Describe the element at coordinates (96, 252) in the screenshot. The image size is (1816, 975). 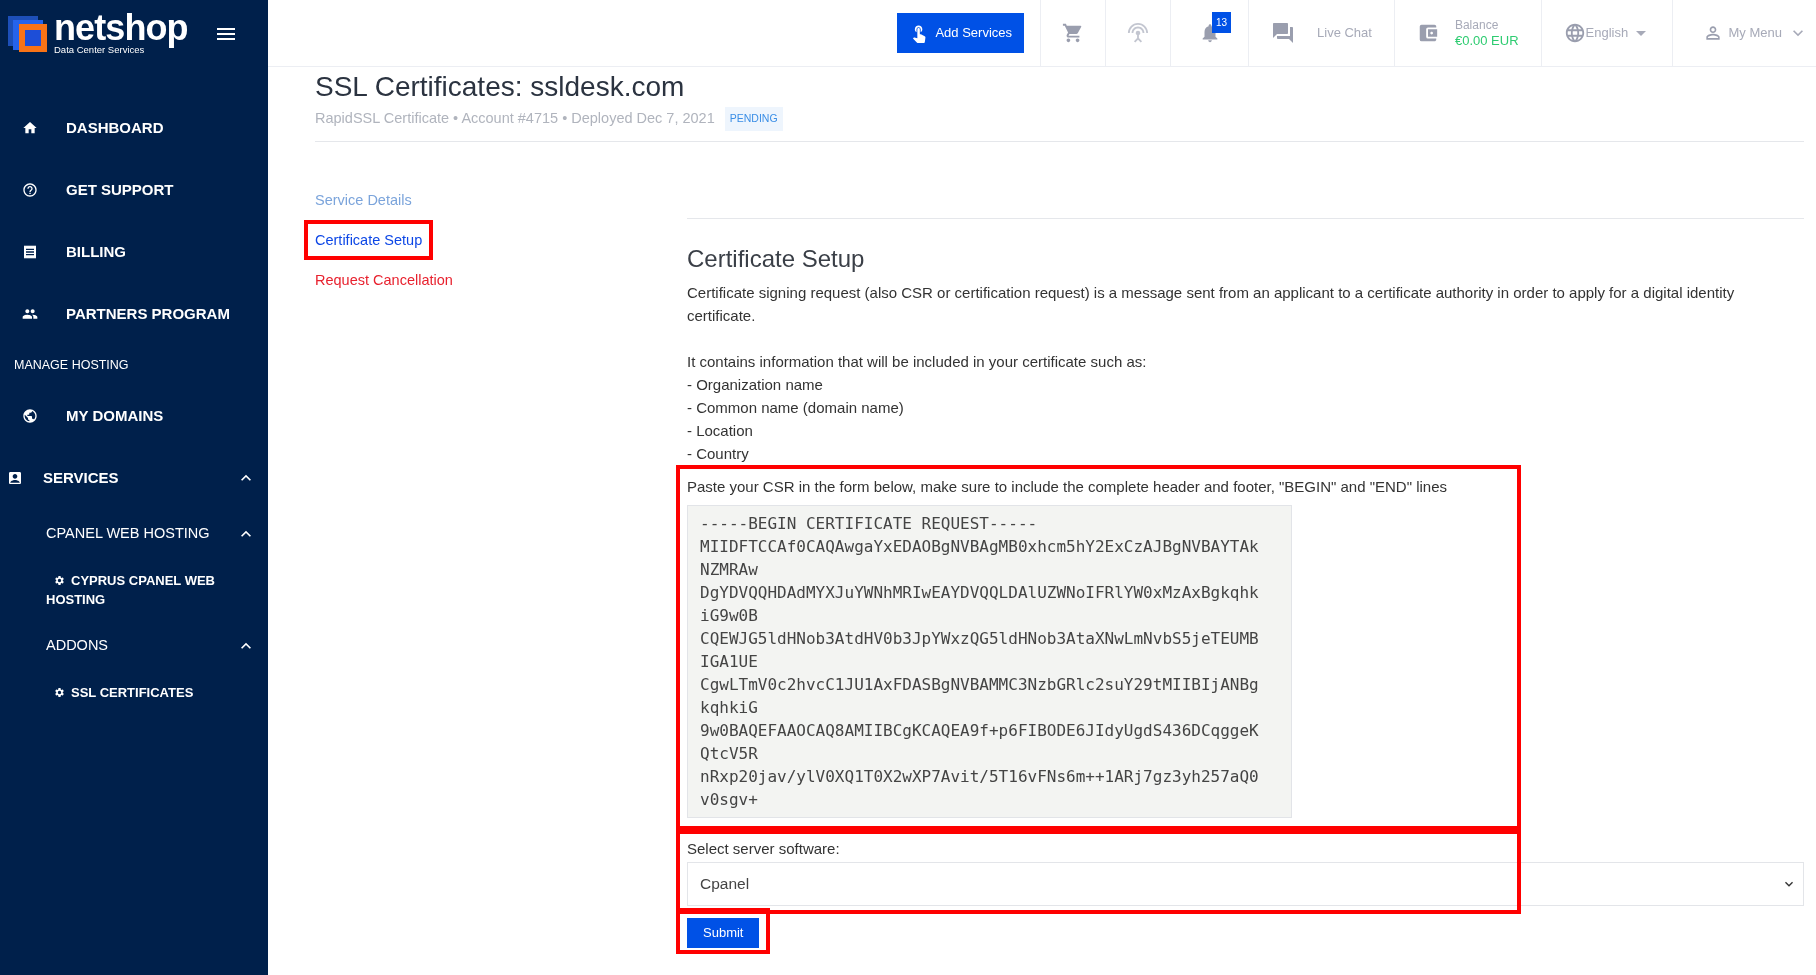
I see `sidebar-link: BILLING` at that location.